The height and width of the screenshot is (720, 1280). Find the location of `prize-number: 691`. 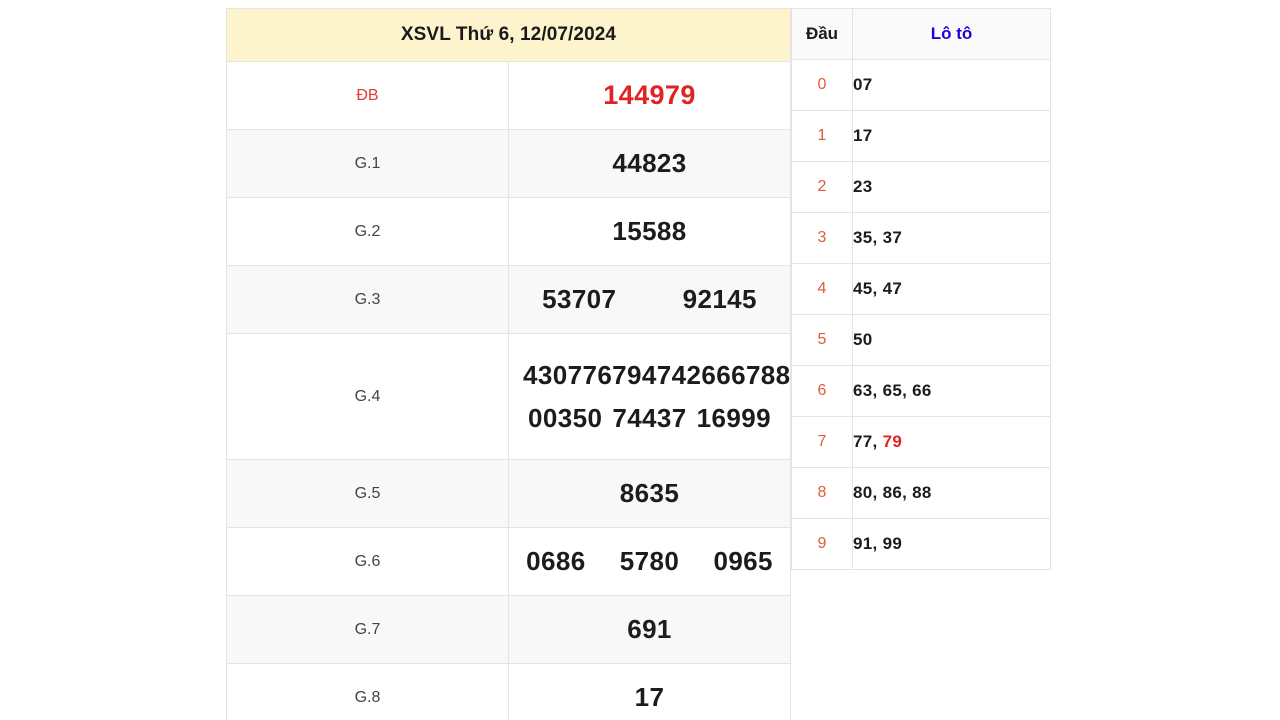

prize-number: 691 is located at coordinates (649, 629).